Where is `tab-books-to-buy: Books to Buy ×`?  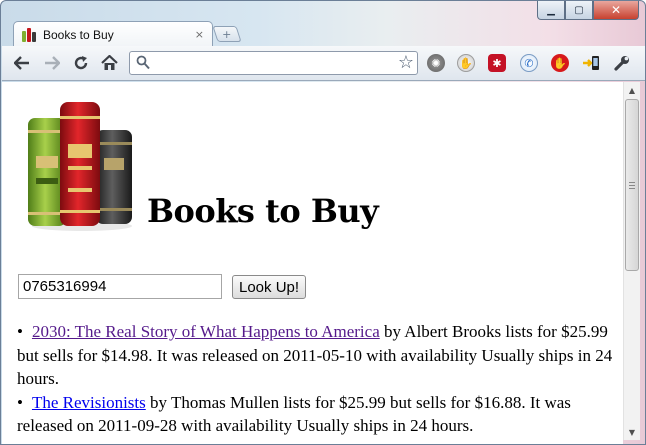
tab-books-to-buy: Books to Buy × is located at coordinates (113, 34).